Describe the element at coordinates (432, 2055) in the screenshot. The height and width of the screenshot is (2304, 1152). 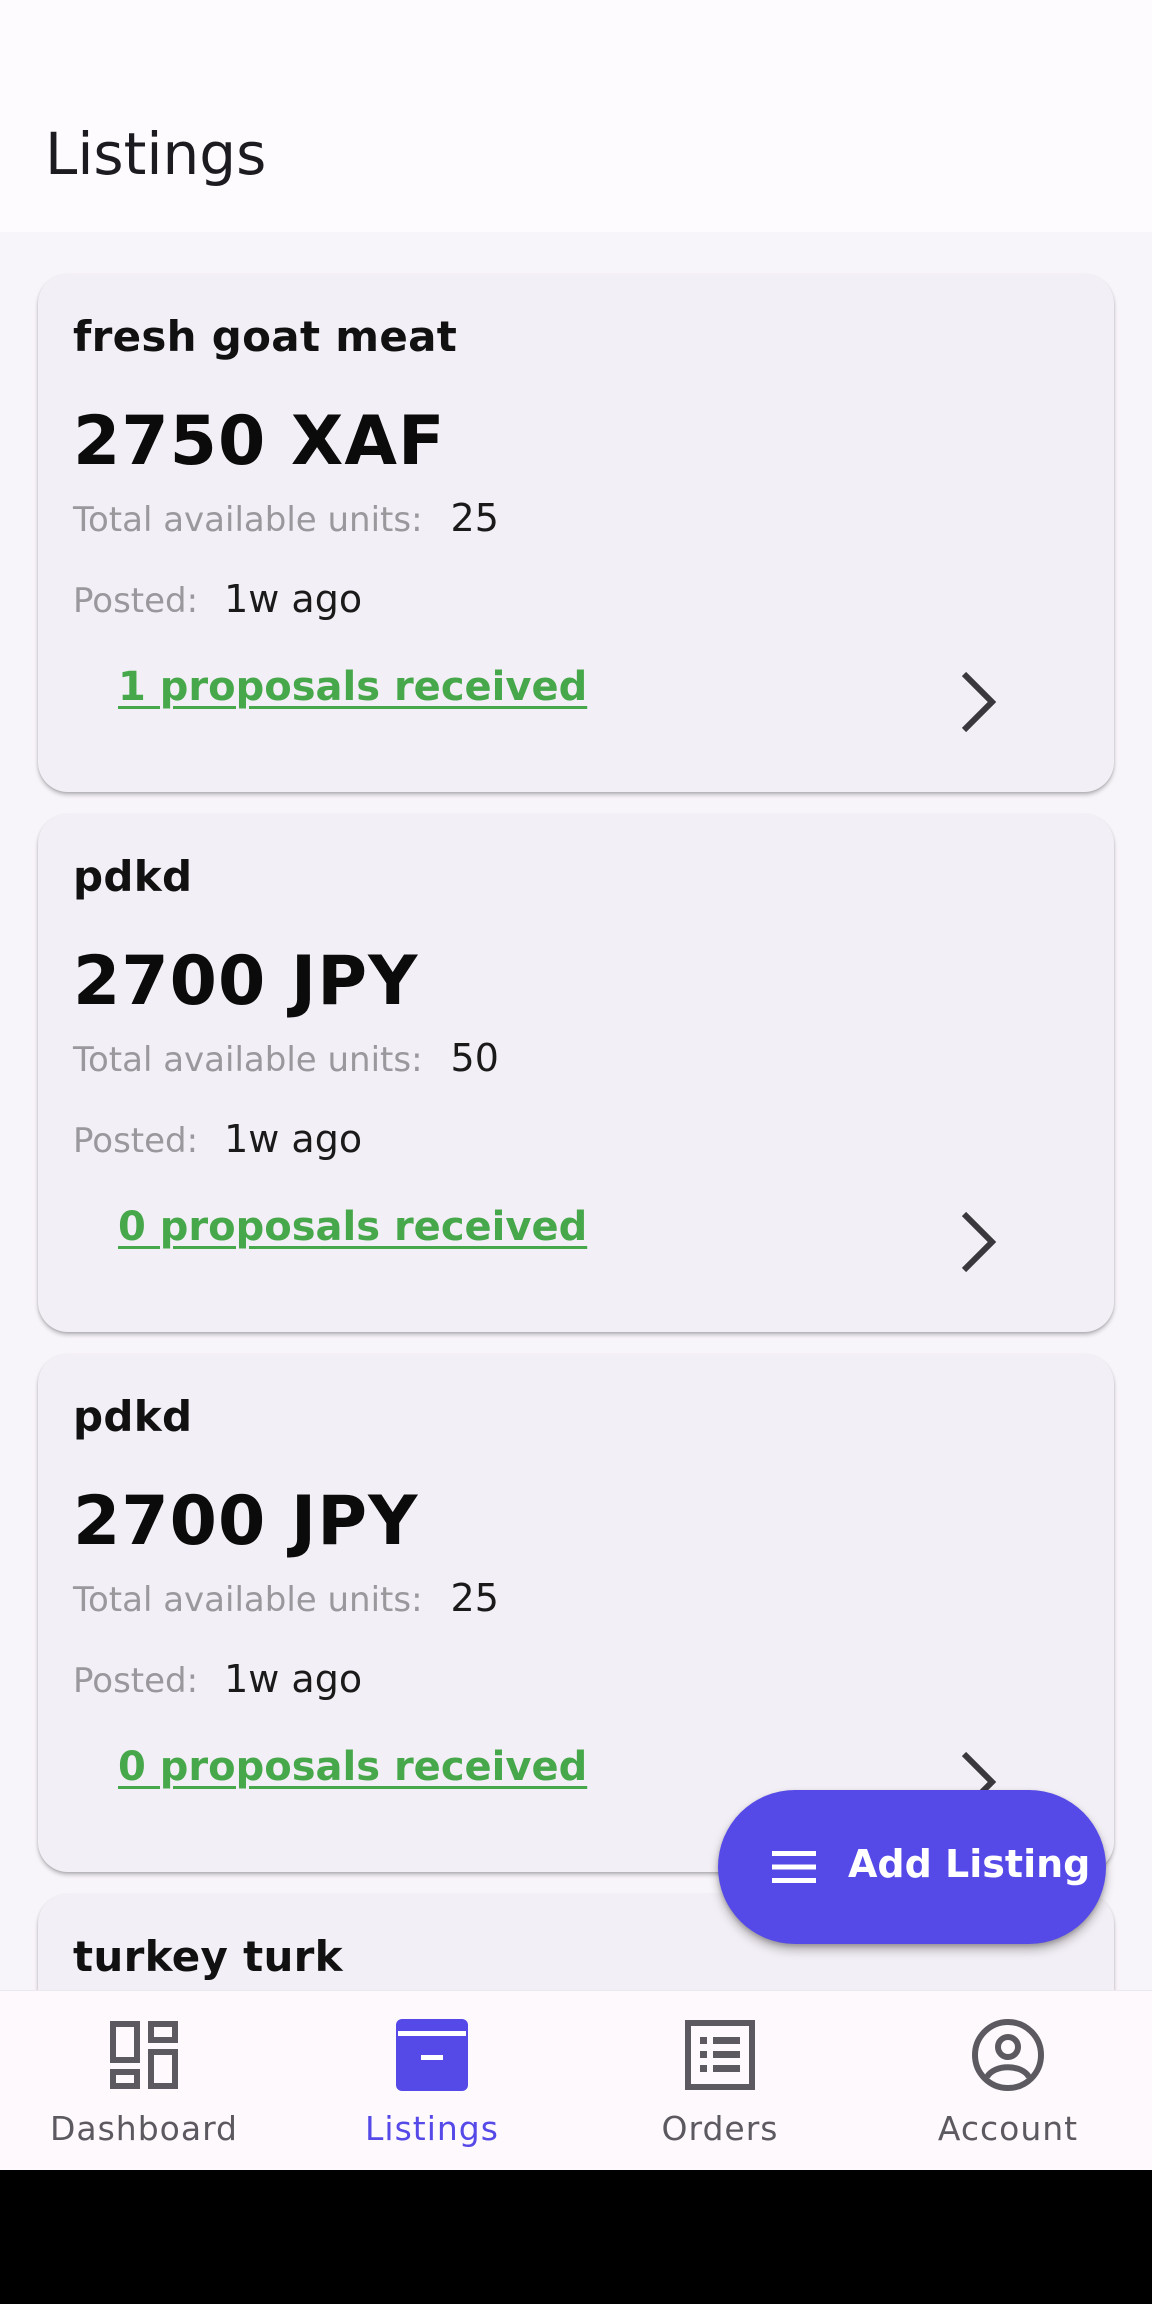
I see `archive-icon` at that location.